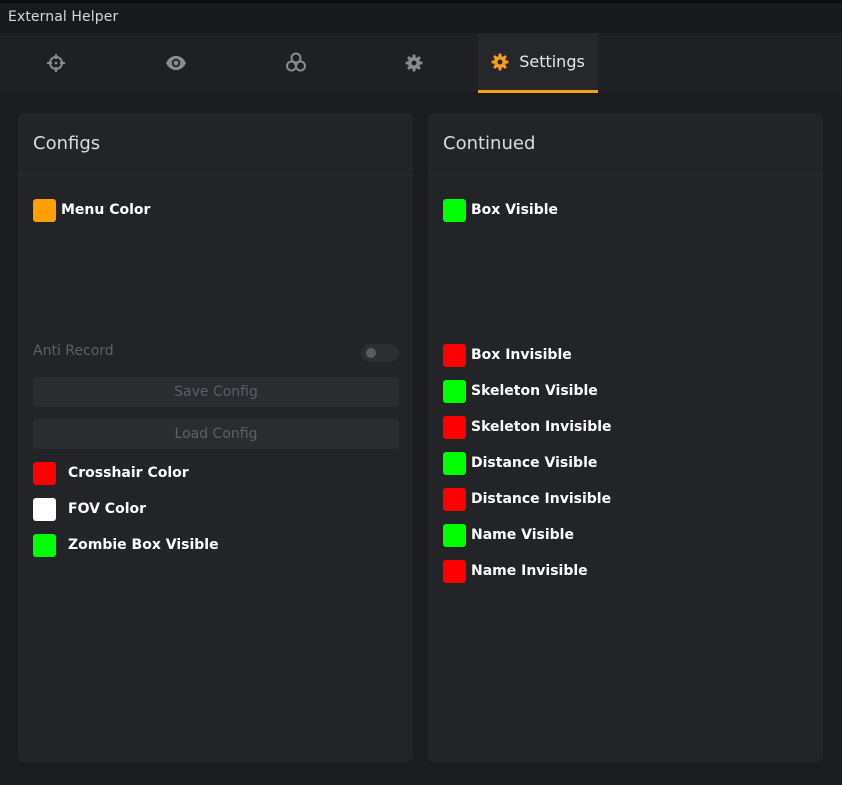 Image resolution: width=842 pixels, height=785 pixels. Describe the element at coordinates (106, 210) in the screenshot. I see `menu-color-label: Menu Color` at that location.